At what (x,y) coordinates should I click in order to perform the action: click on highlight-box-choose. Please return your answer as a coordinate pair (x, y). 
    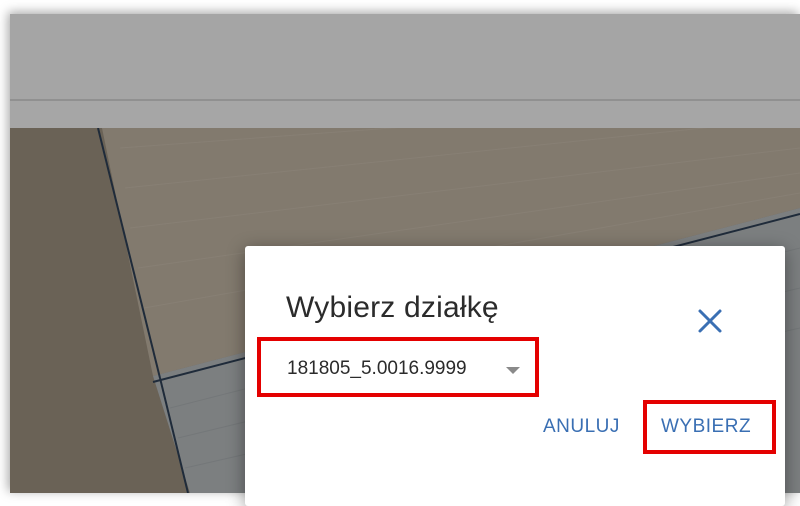
    Looking at the image, I should click on (709, 427).